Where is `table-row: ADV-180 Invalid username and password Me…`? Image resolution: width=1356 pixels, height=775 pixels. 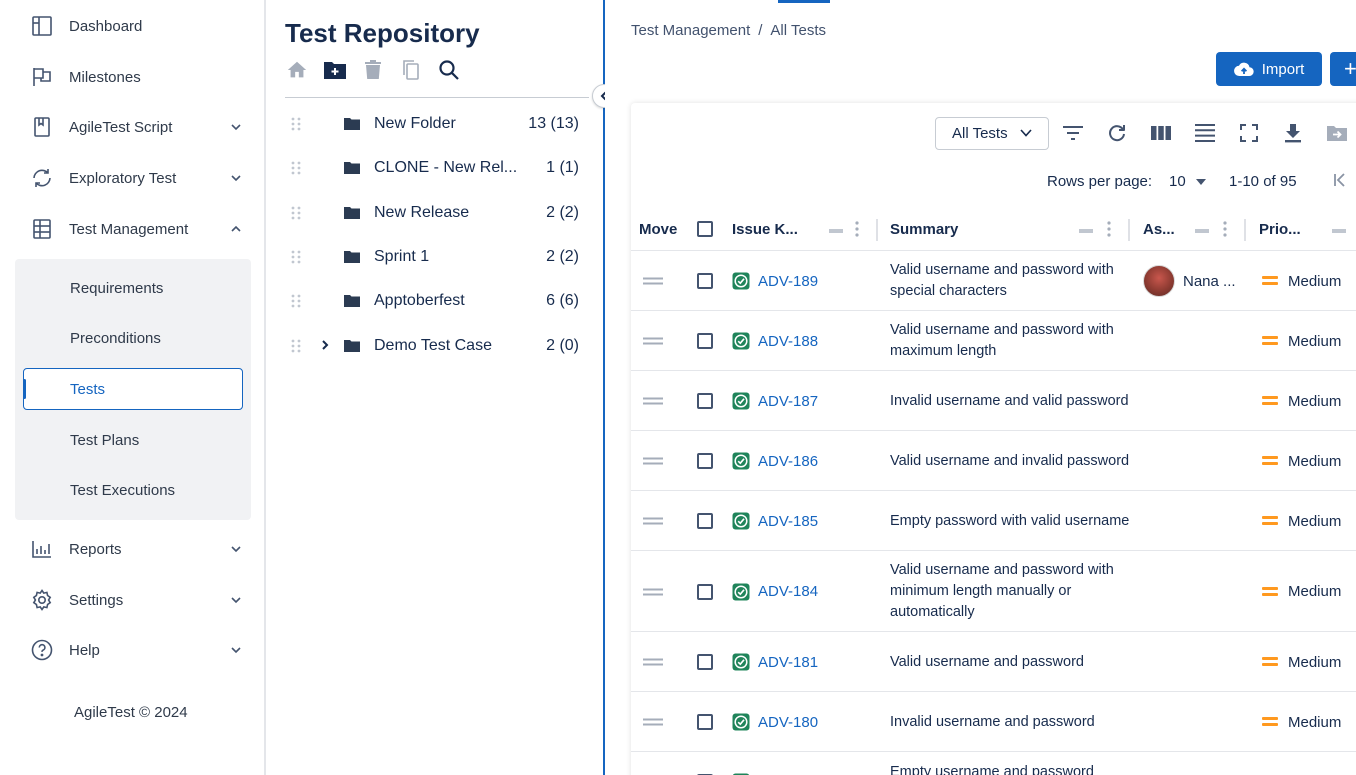
table-row: ADV-180 Invalid username and password Me… is located at coordinates (993, 722).